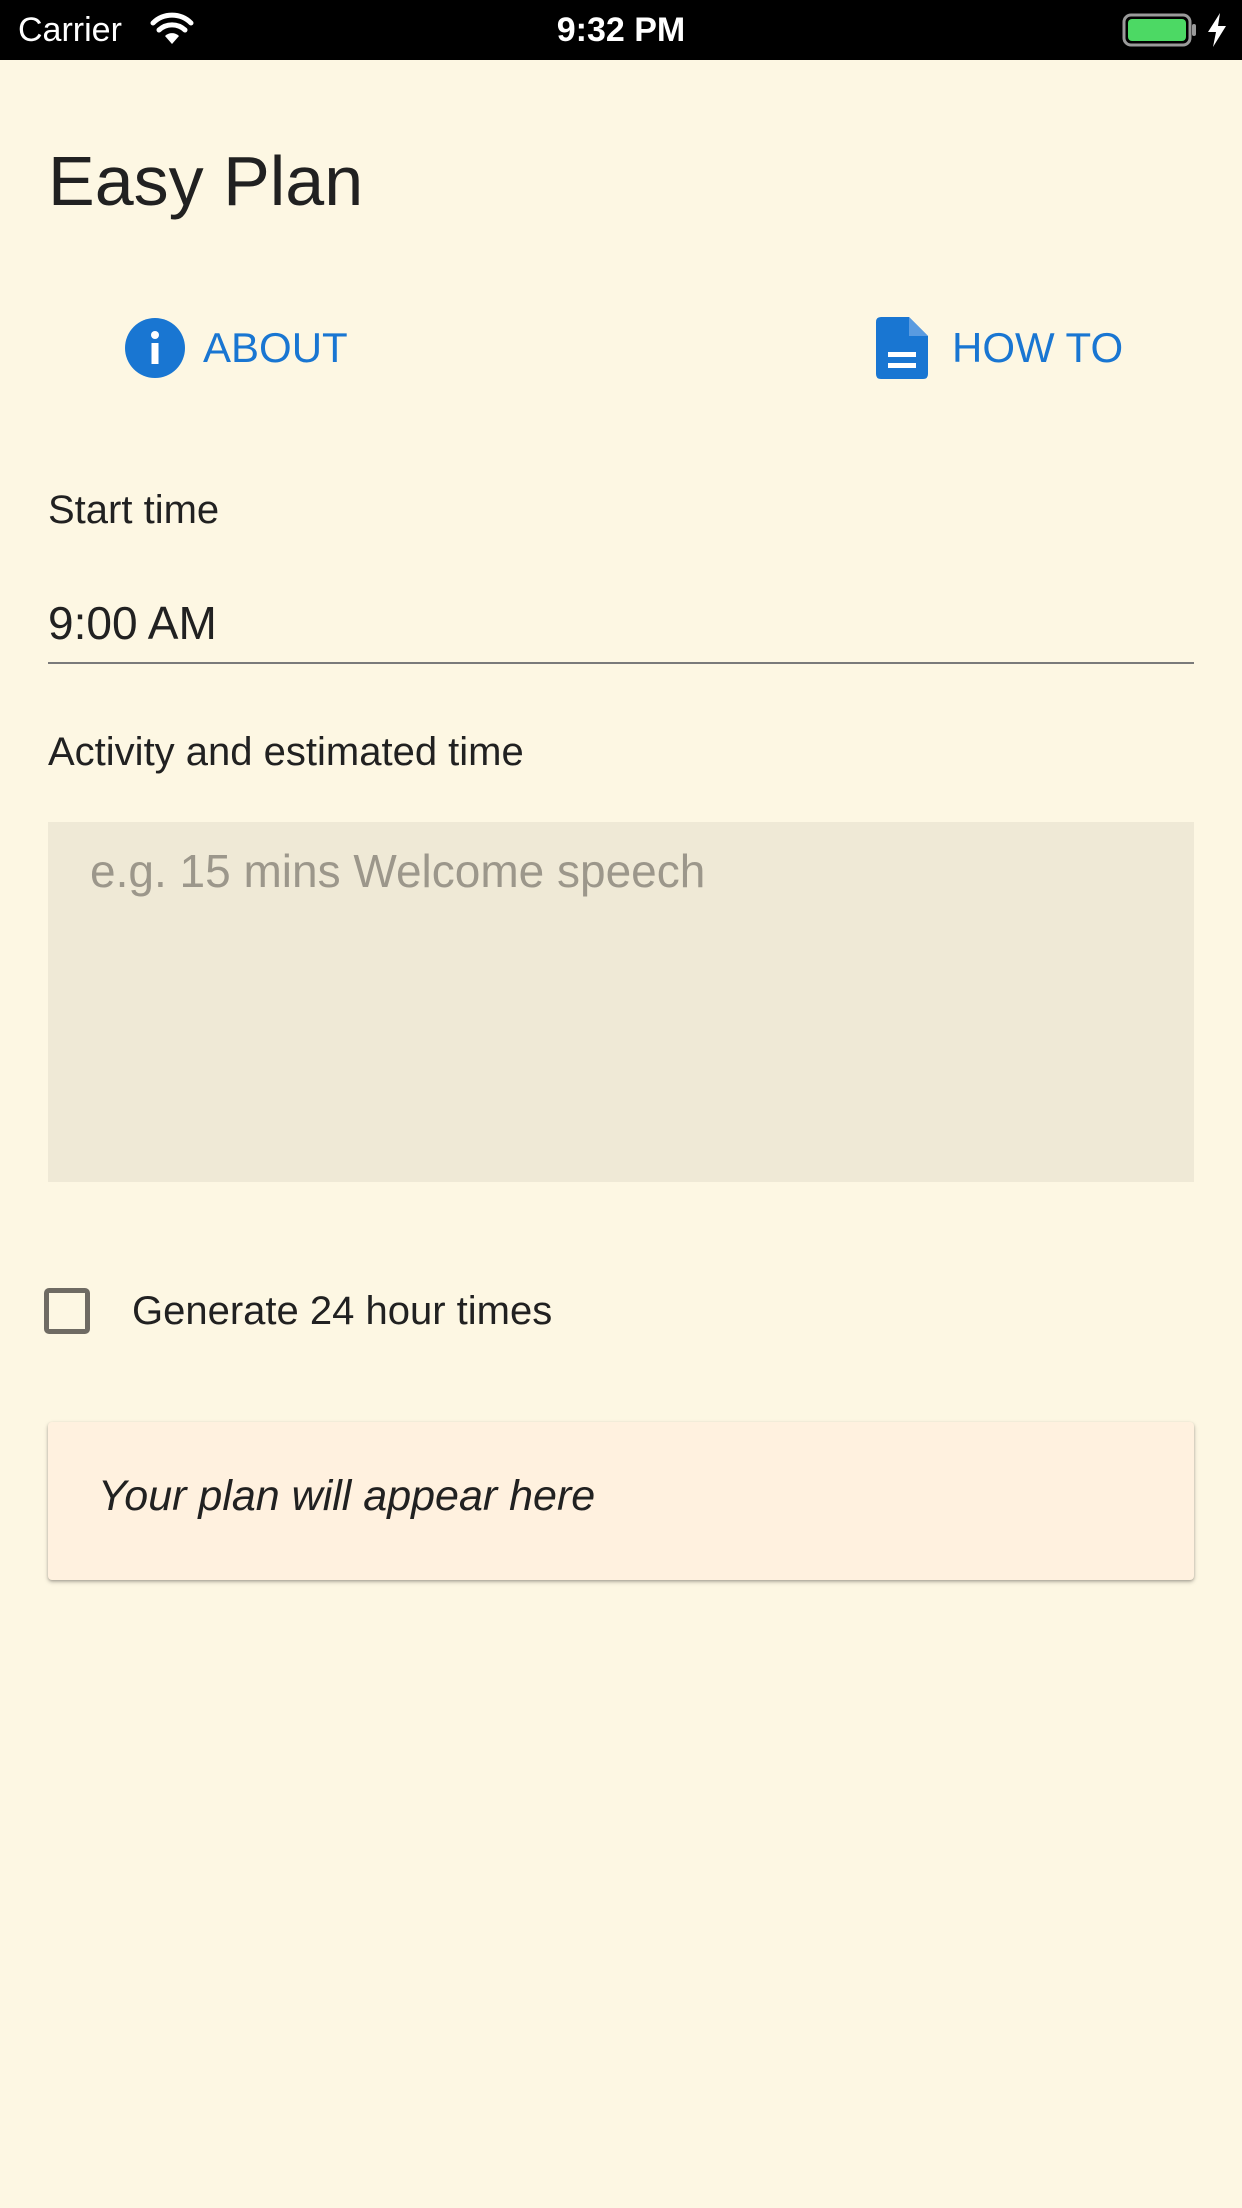 This screenshot has width=1242, height=2208. Describe the element at coordinates (621, 1501) in the screenshot. I see `plan-output-card: Your plan will appear here` at that location.